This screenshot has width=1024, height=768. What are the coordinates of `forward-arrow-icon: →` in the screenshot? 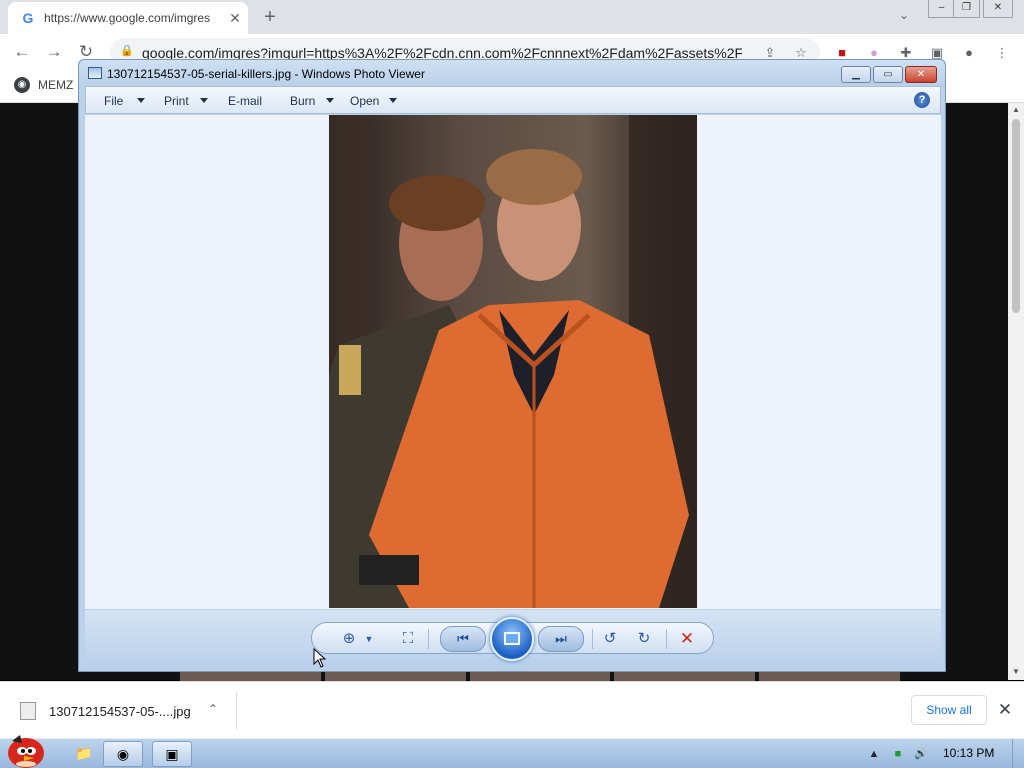 It's located at (54, 52).